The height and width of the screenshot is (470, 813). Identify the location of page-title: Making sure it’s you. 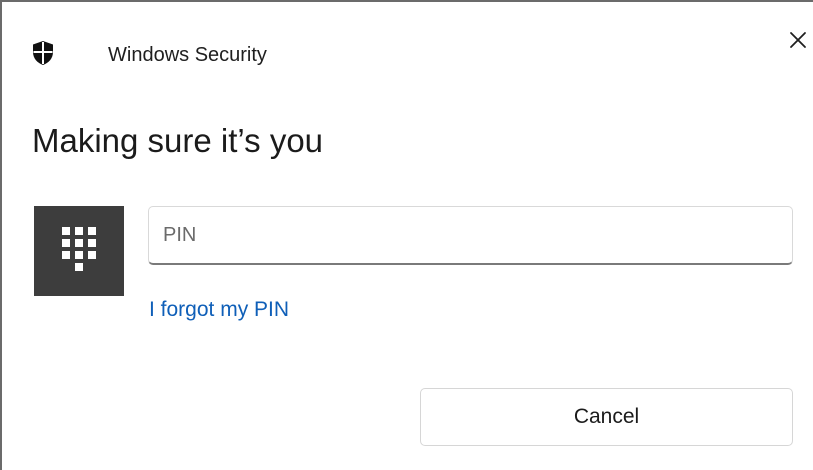
(178, 140).